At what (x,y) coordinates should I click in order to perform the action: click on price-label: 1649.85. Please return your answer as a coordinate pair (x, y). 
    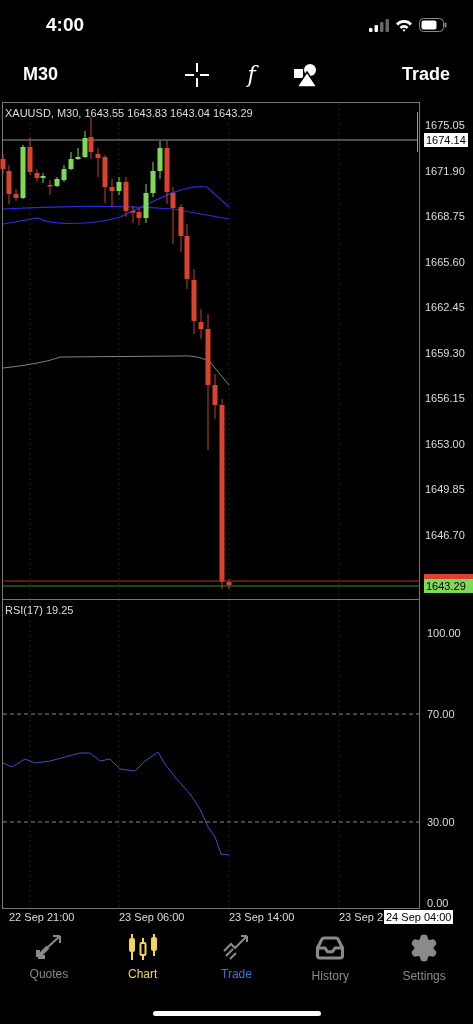
    Looking at the image, I should click on (445, 489).